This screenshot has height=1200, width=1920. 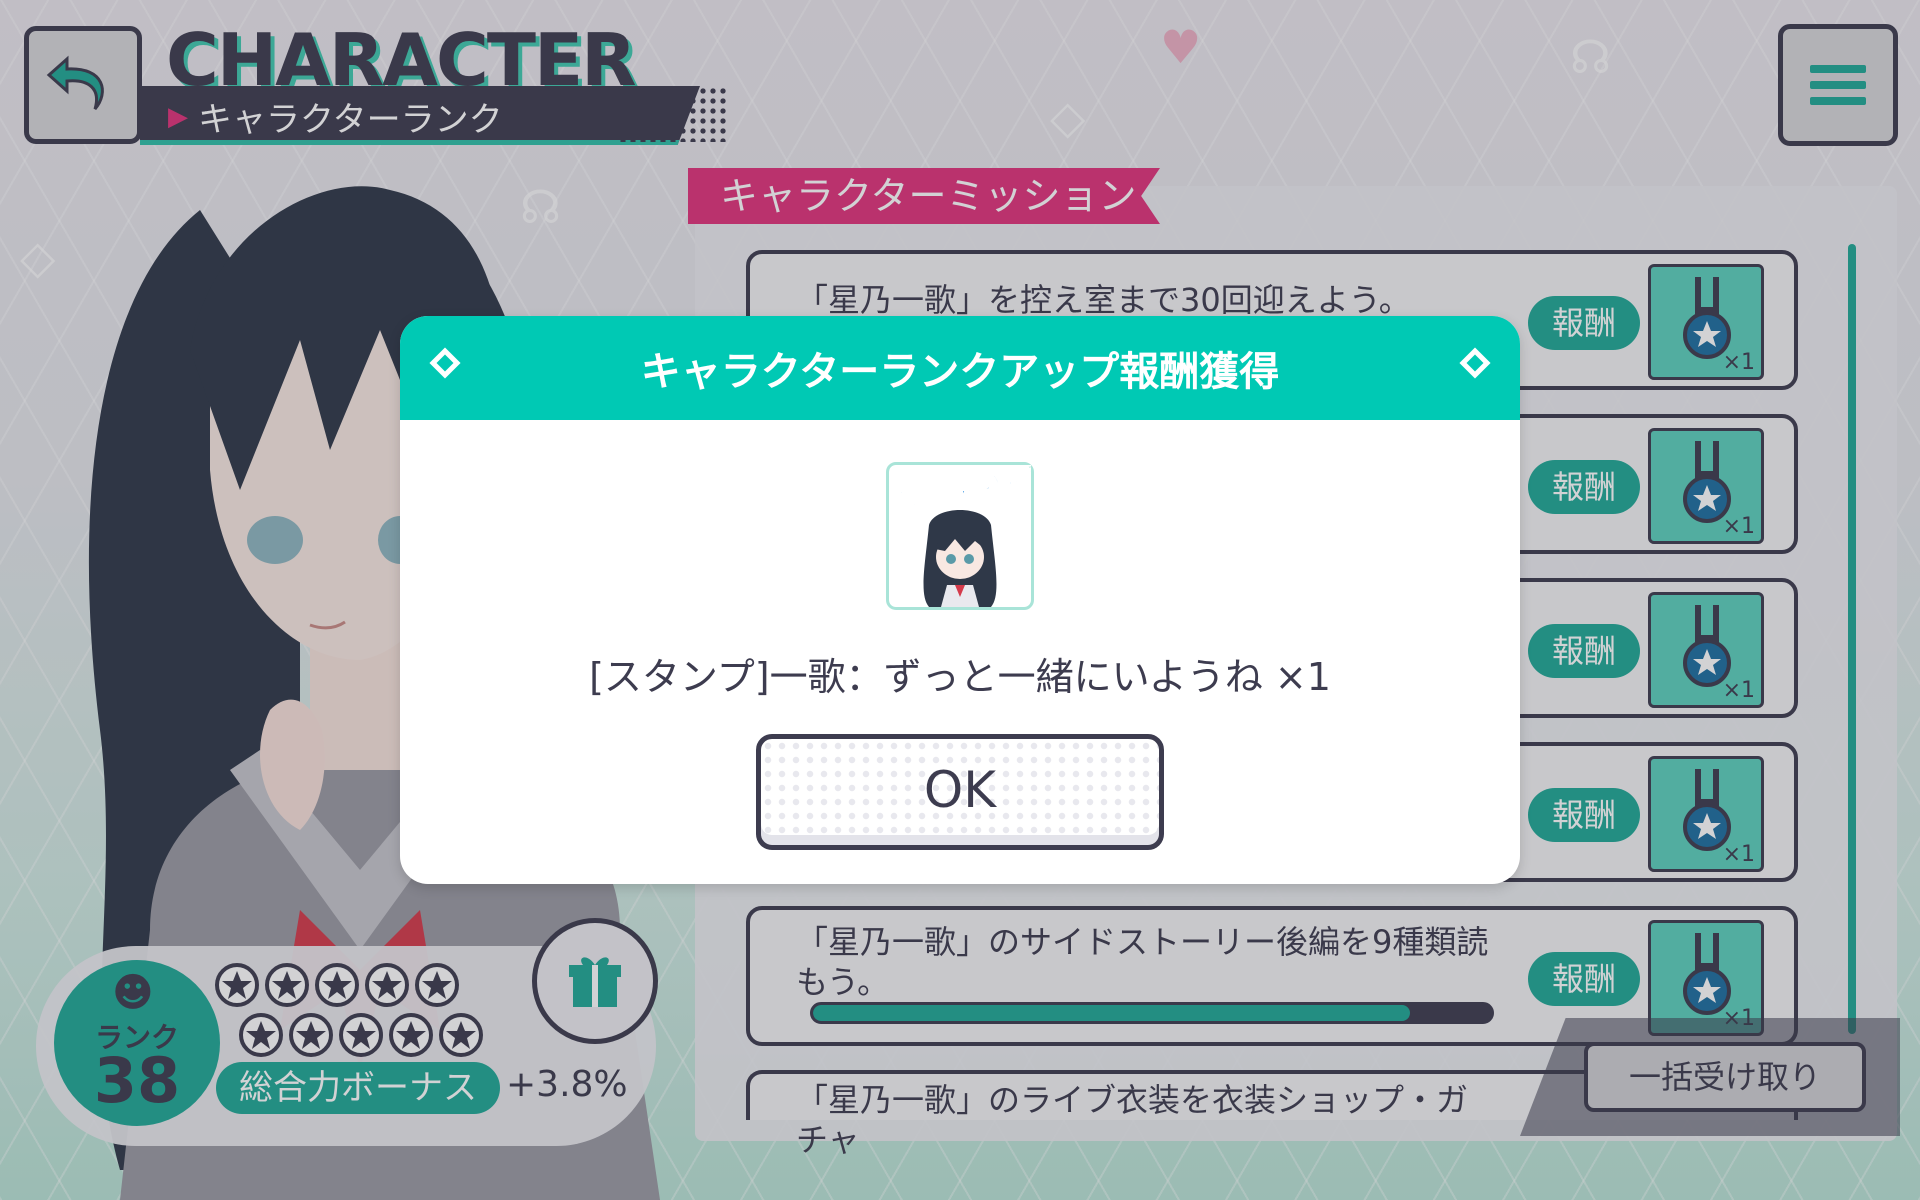 I want to click on stamp-reward-image: ずっと一緒にいようね, so click(x=958, y=532).